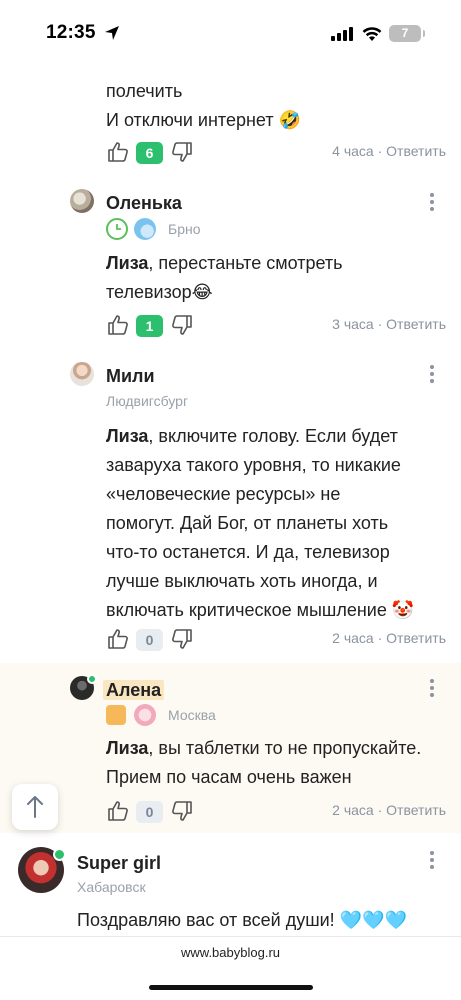 This screenshot has height=1000, width=461. What do you see at coordinates (276, 326) in the screenshot?
I see `comment-actions: 1 3 часа · Ответить` at bounding box center [276, 326].